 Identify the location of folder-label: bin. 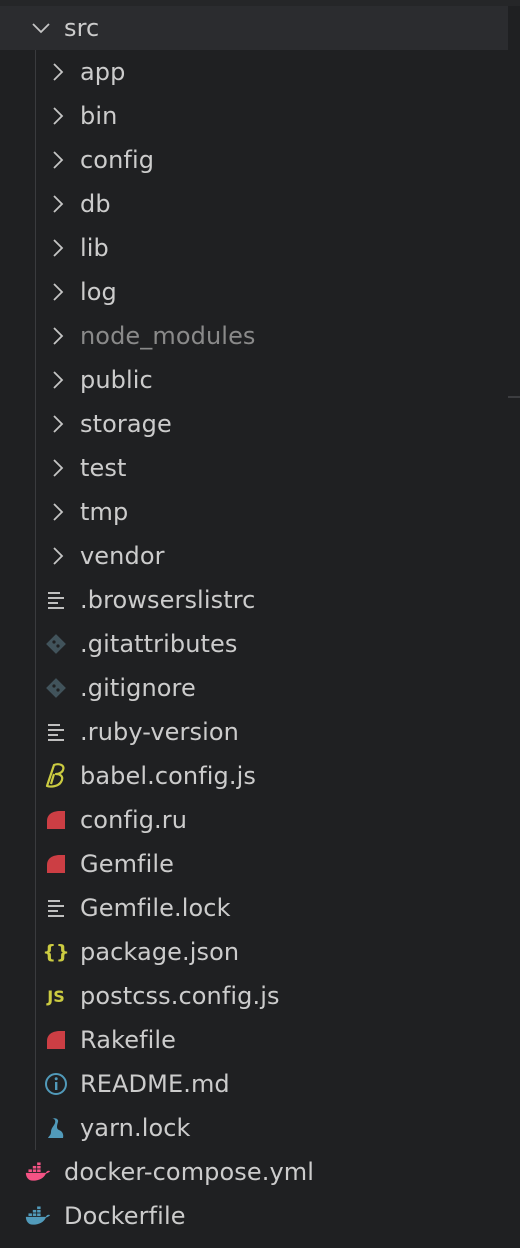
(99, 116).